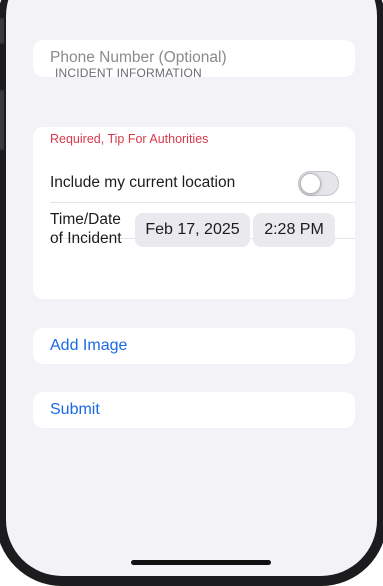 The image size is (383, 586). I want to click on location-toggle, so click(318, 183).